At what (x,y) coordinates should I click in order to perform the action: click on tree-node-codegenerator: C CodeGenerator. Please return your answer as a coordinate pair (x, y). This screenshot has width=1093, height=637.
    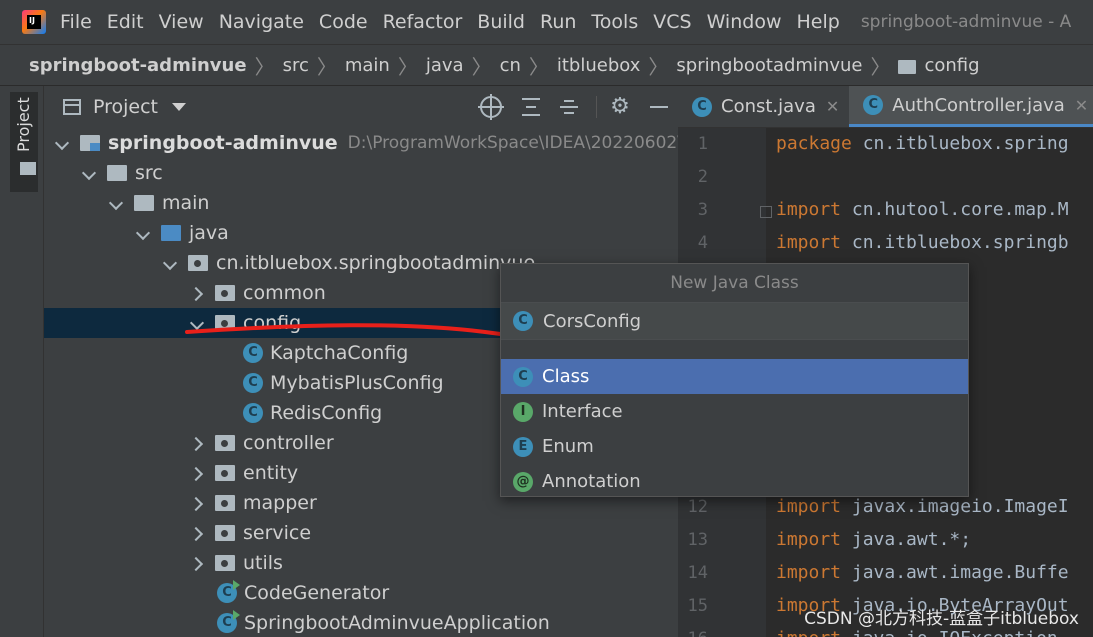
    Looking at the image, I should click on (361, 593).